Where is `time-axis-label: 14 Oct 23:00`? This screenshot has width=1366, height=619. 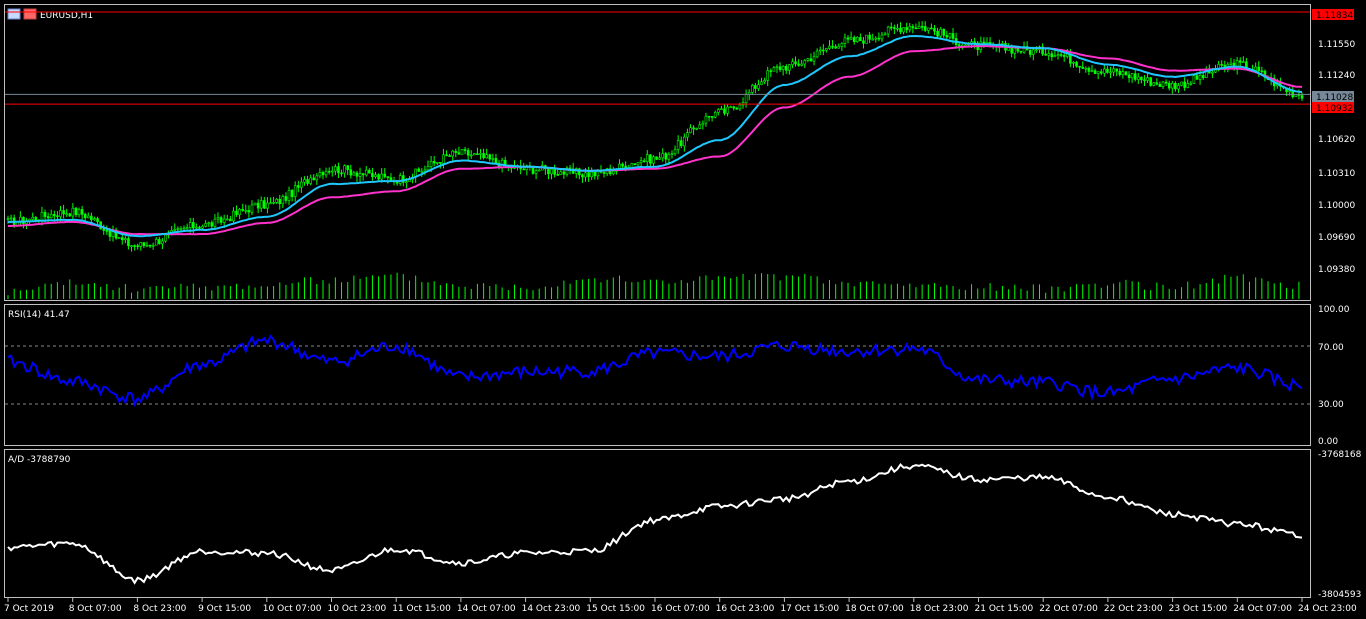
time-axis-label: 14 Oct 23:00 is located at coordinates (551, 609).